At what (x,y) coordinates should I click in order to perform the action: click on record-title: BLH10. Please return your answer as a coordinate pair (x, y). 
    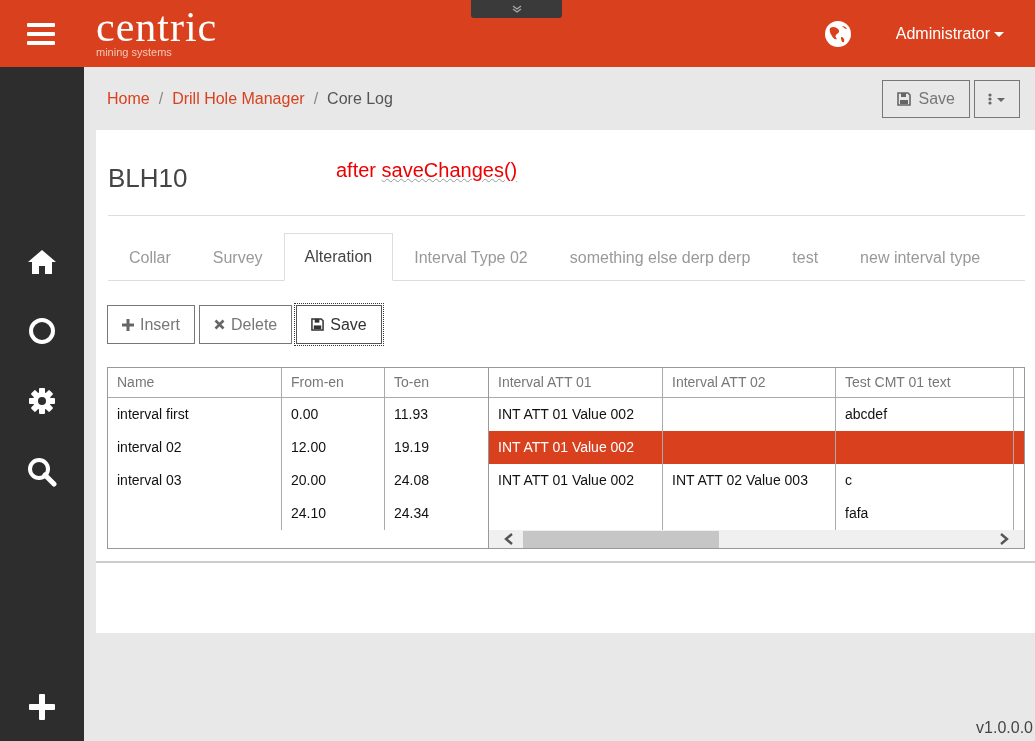
    Looking at the image, I should click on (148, 178).